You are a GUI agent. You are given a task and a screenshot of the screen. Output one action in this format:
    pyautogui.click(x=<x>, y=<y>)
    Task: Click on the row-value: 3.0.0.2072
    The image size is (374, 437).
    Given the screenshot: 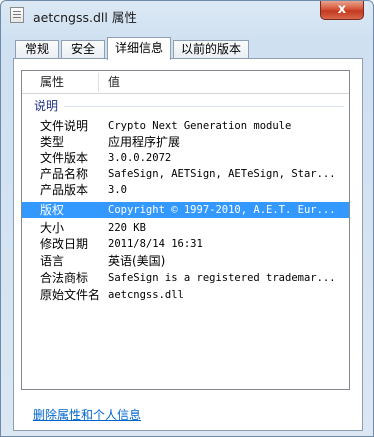 What is the action you would take?
    pyautogui.click(x=140, y=158)
    